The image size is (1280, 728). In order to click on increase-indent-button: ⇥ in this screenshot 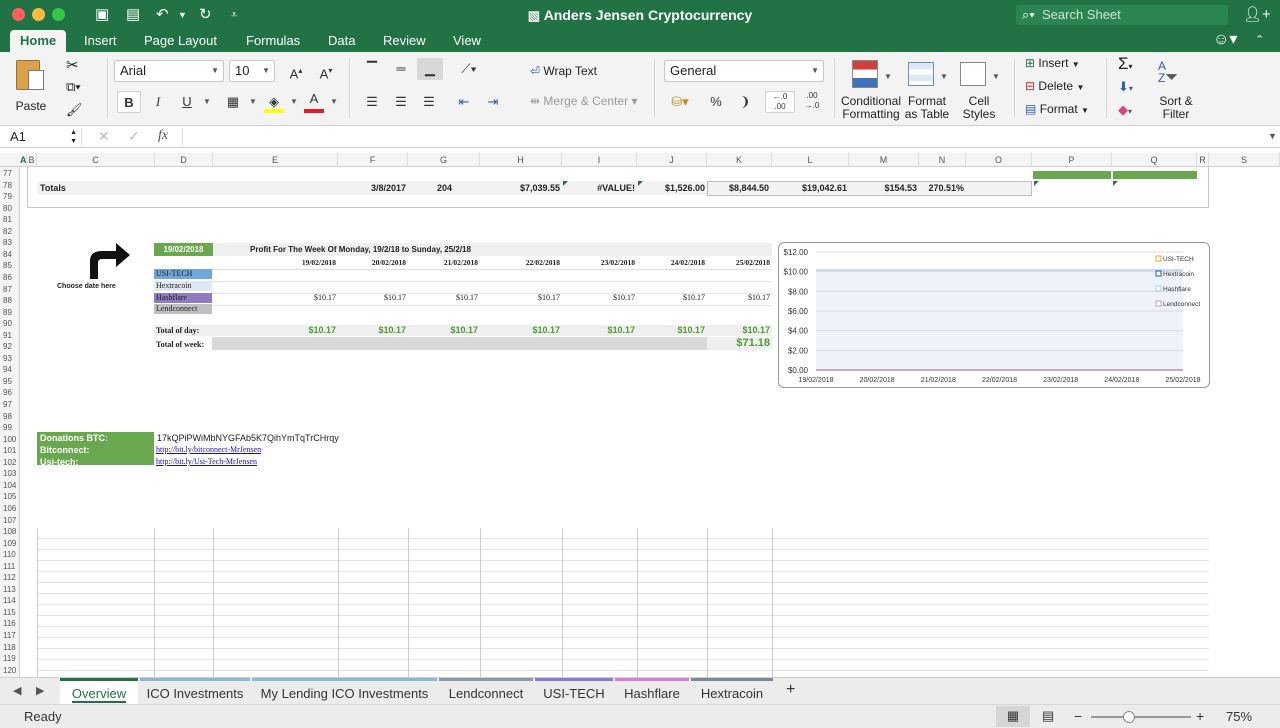, I will do `click(493, 102)`.